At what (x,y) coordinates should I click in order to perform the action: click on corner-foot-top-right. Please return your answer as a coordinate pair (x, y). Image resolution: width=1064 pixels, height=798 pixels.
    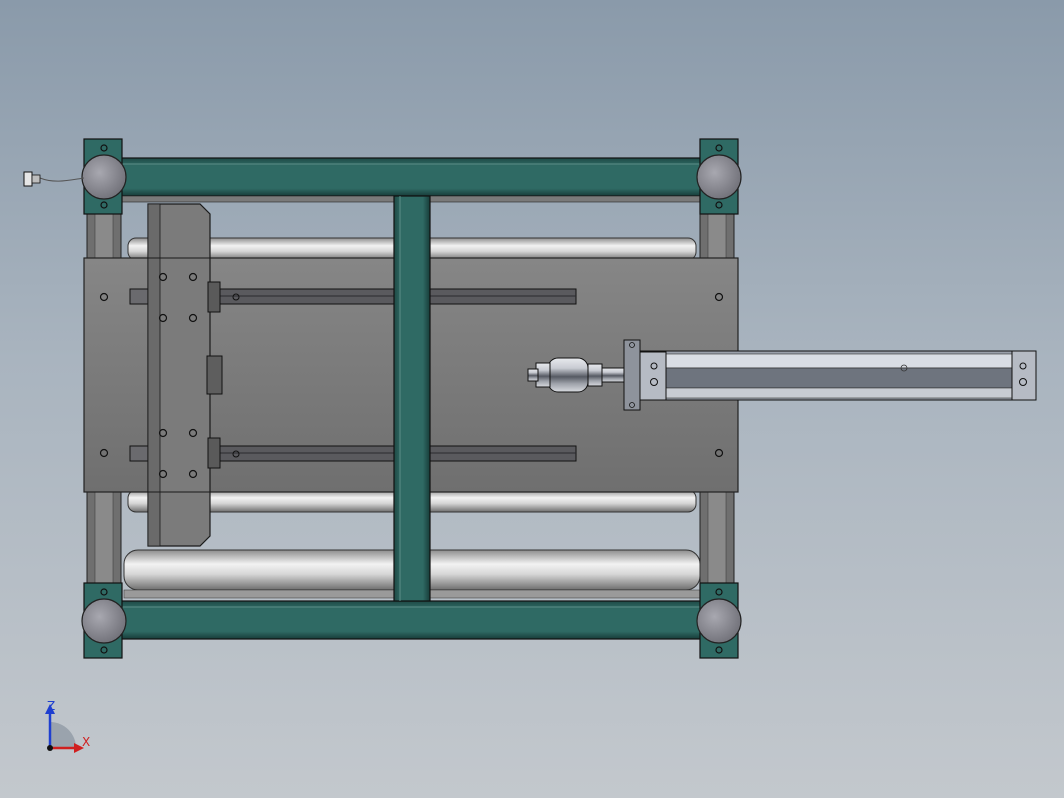
    Looking at the image, I should click on (719, 176).